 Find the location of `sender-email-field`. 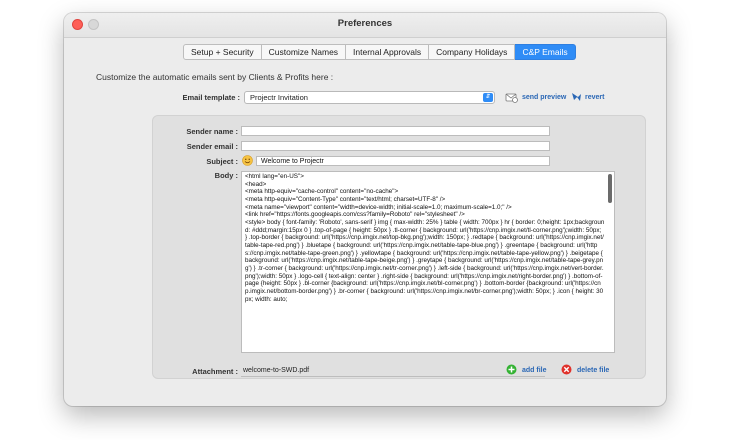

sender-email-field is located at coordinates (395, 146).